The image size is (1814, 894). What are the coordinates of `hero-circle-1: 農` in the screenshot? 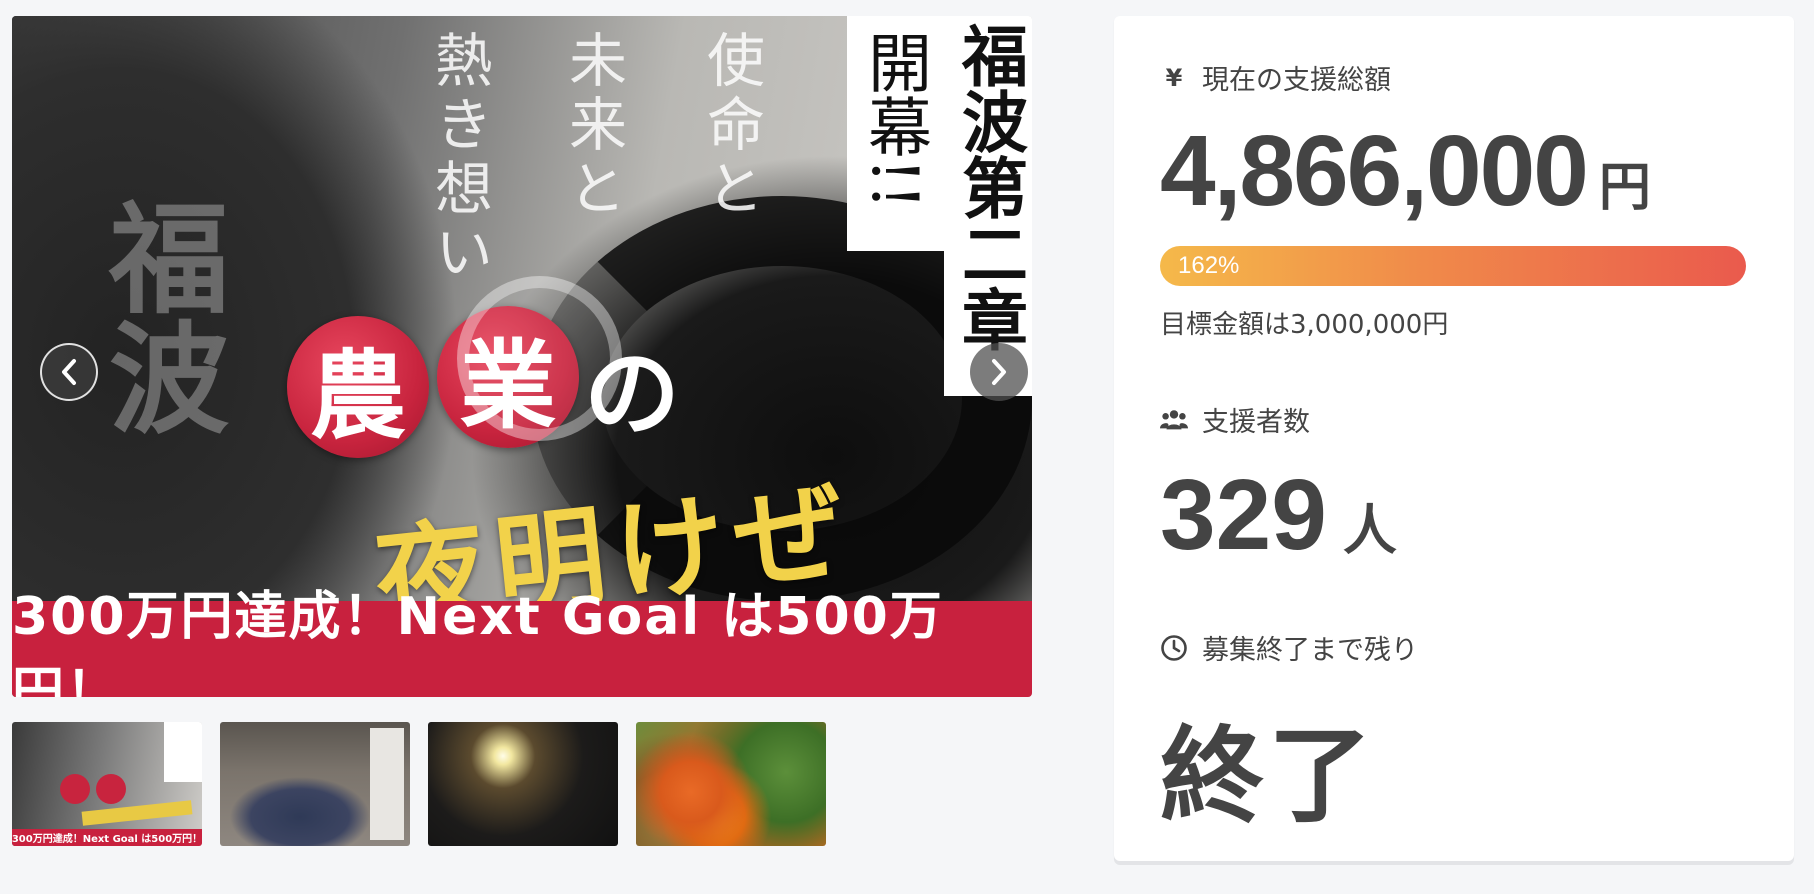 It's located at (358, 387).